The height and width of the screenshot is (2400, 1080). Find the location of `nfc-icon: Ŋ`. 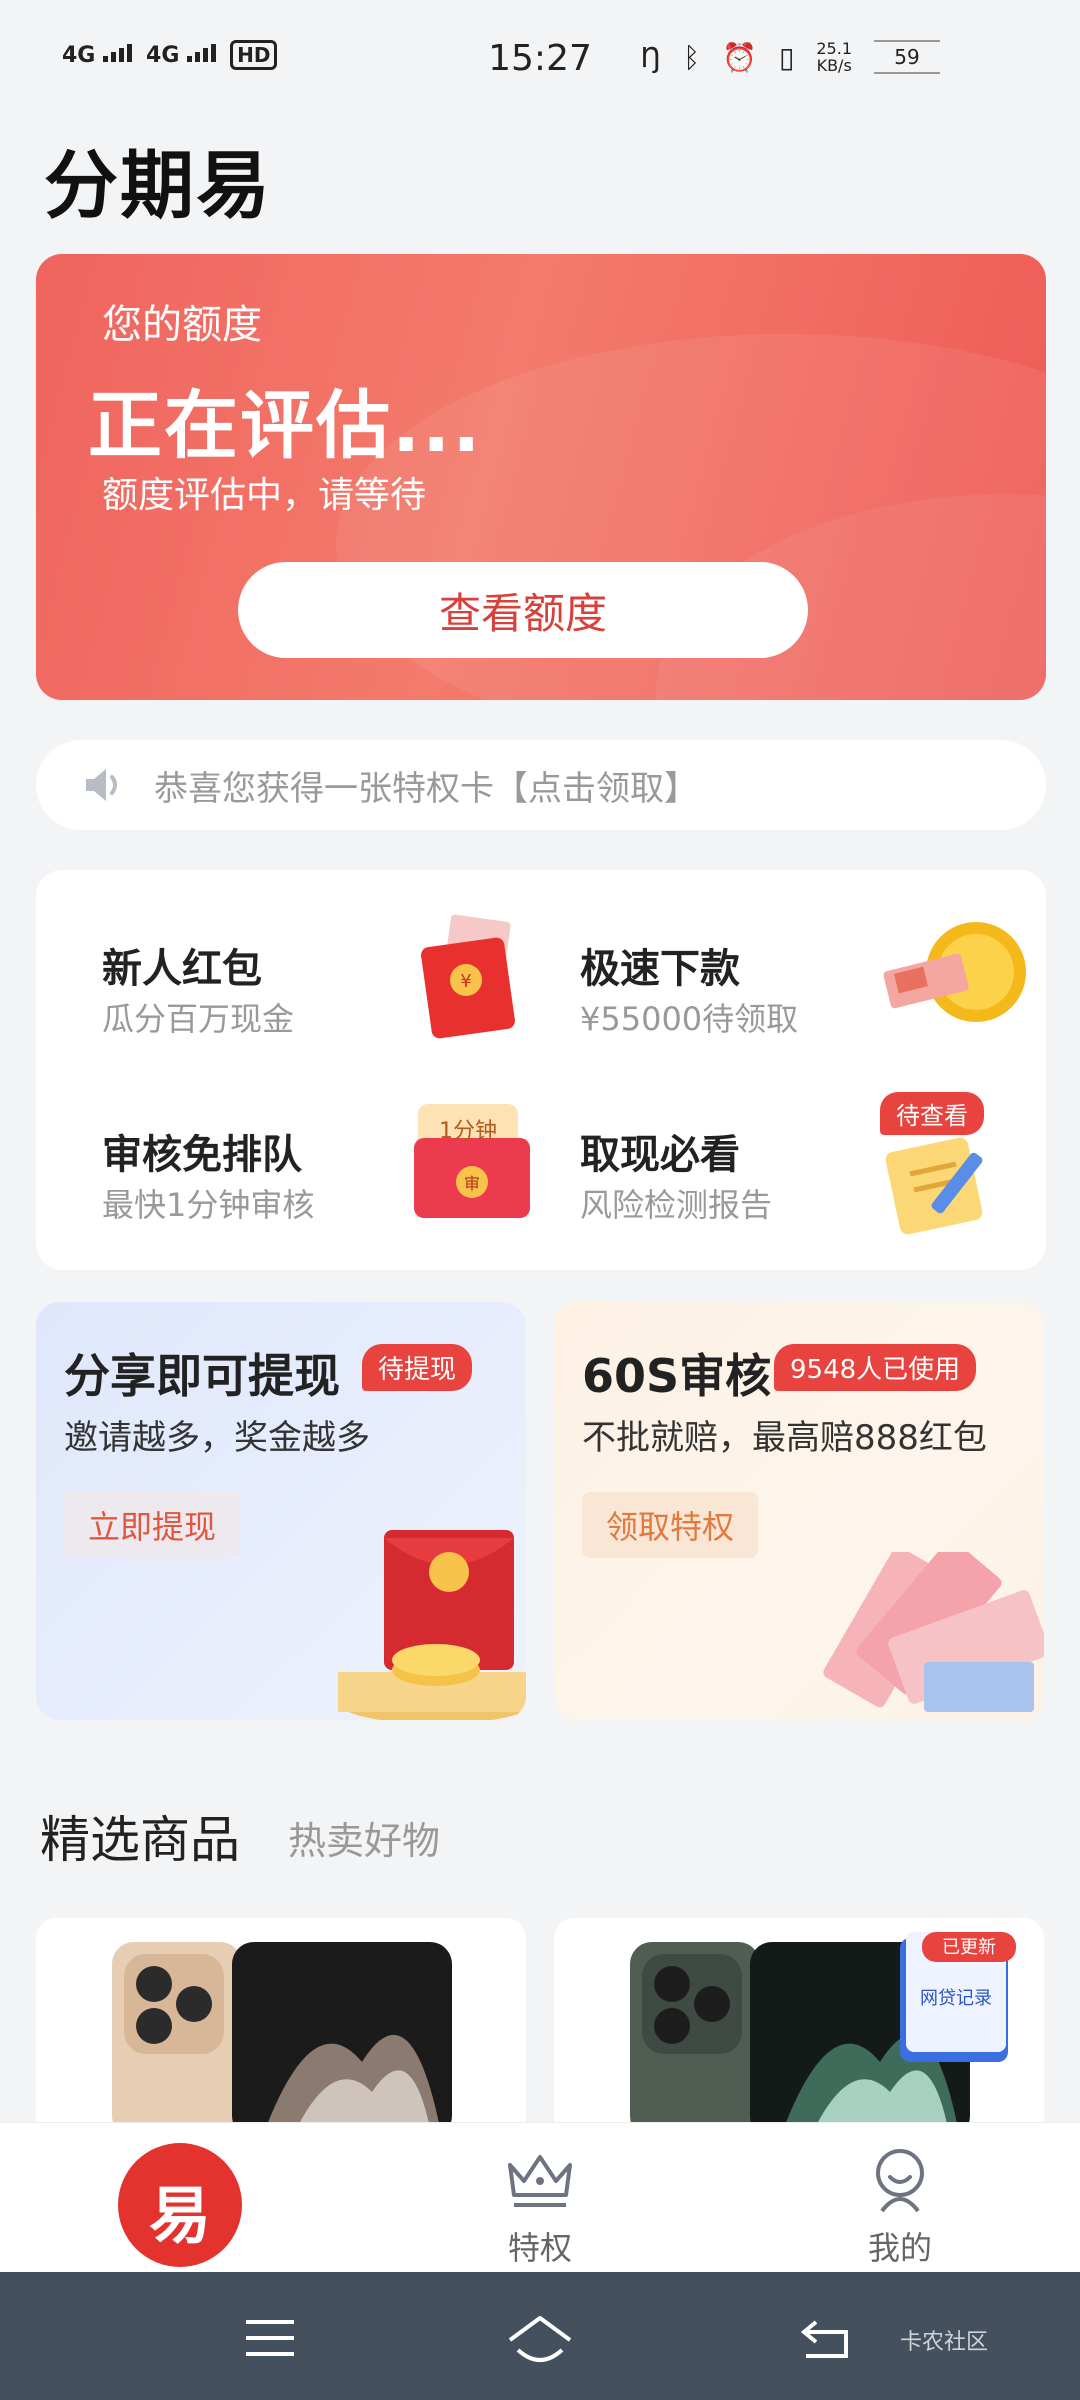

nfc-icon: Ŋ is located at coordinates (651, 57).